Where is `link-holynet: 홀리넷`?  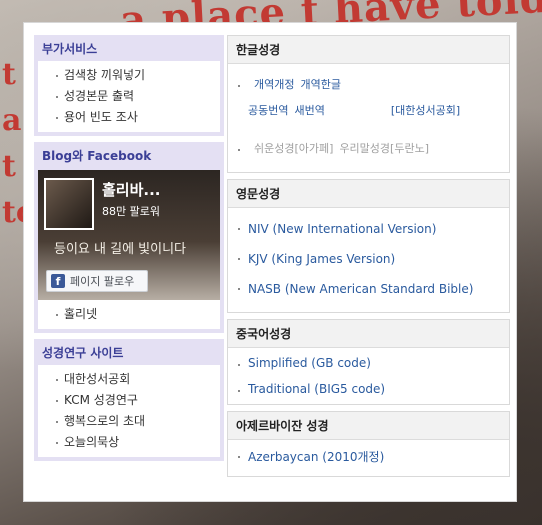
link-holynet: 홀리넷 is located at coordinates (129, 314).